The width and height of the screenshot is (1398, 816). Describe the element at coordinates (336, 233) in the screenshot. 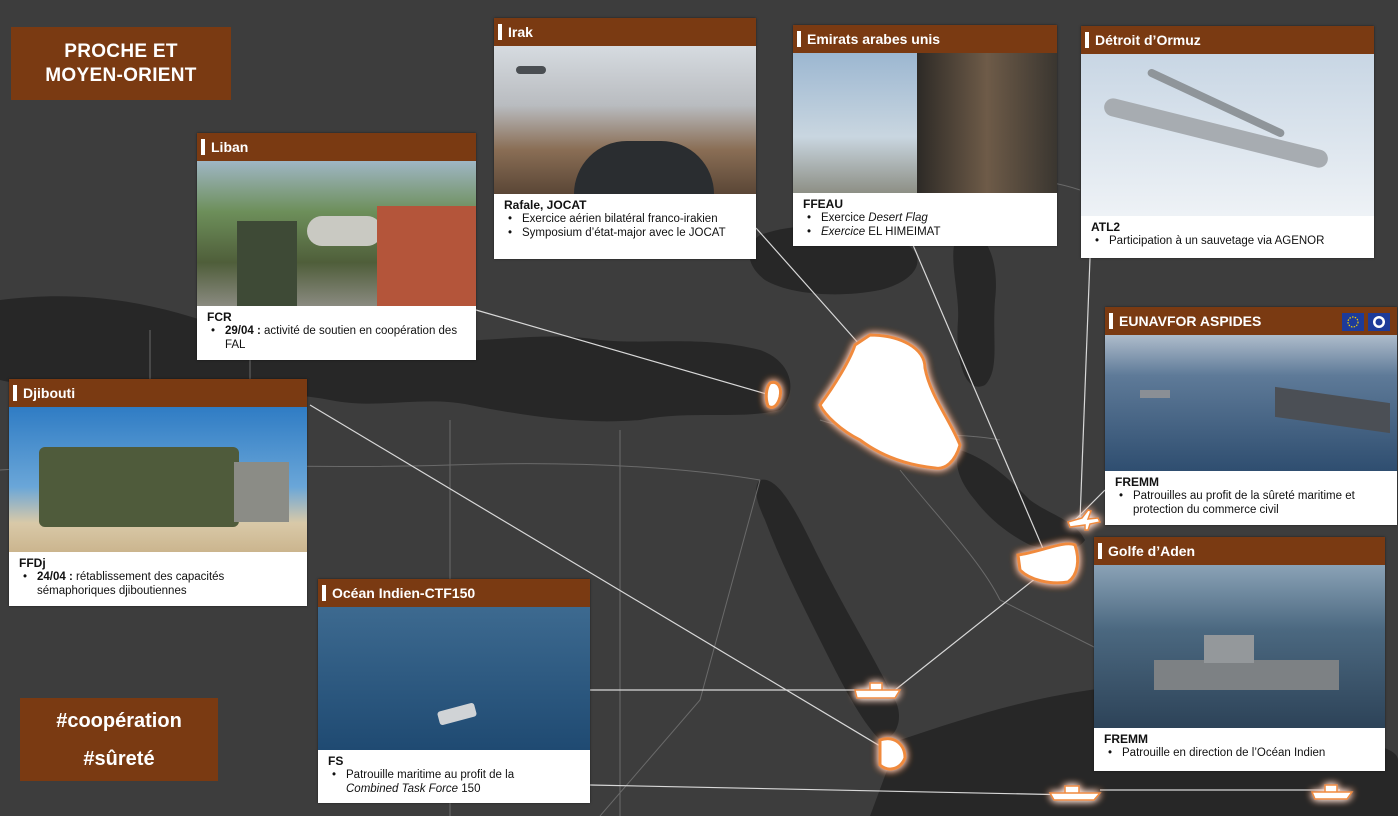

I see `photo-liban` at that location.